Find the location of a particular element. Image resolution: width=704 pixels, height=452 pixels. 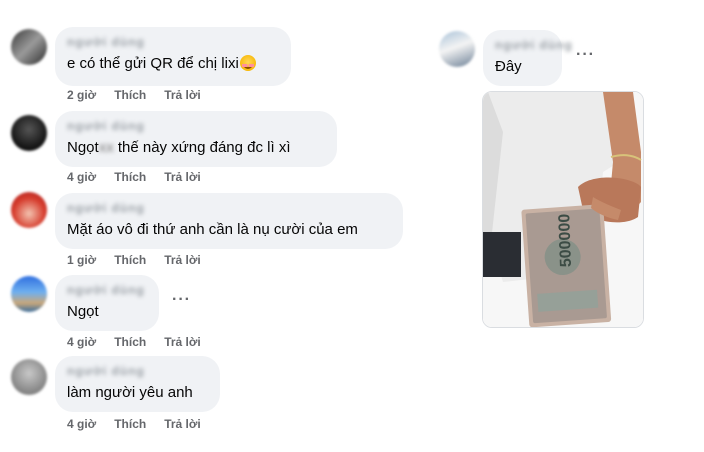

comment-bubble: người dùng e có thể gửi QR để chị lixi is located at coordinates (173, 56).